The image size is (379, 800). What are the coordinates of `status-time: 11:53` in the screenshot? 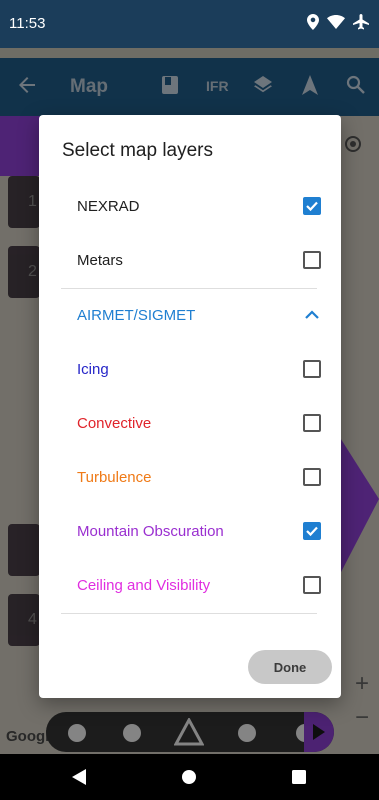 It's located at (27, 23).